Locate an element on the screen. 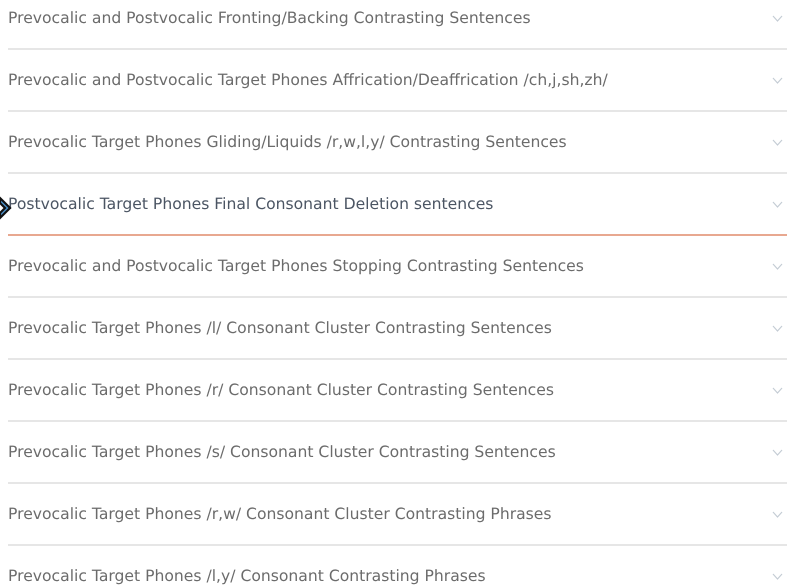 The image size is (787, 588). accordion-title: Prevocalic Target Phones Gliding/Liquids /r,w,l,y/ Contrasting Sentences is located at coordinates (287, 142).